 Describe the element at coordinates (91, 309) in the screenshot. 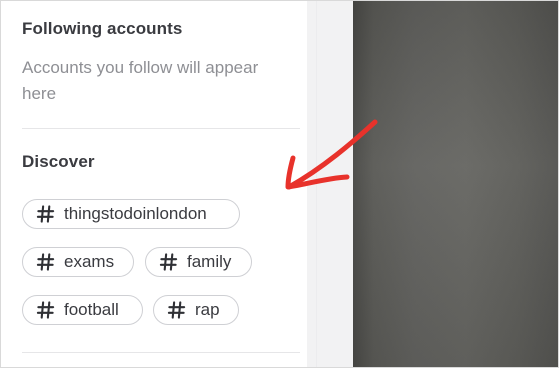

I see `discover-tag-label: football` at that location.